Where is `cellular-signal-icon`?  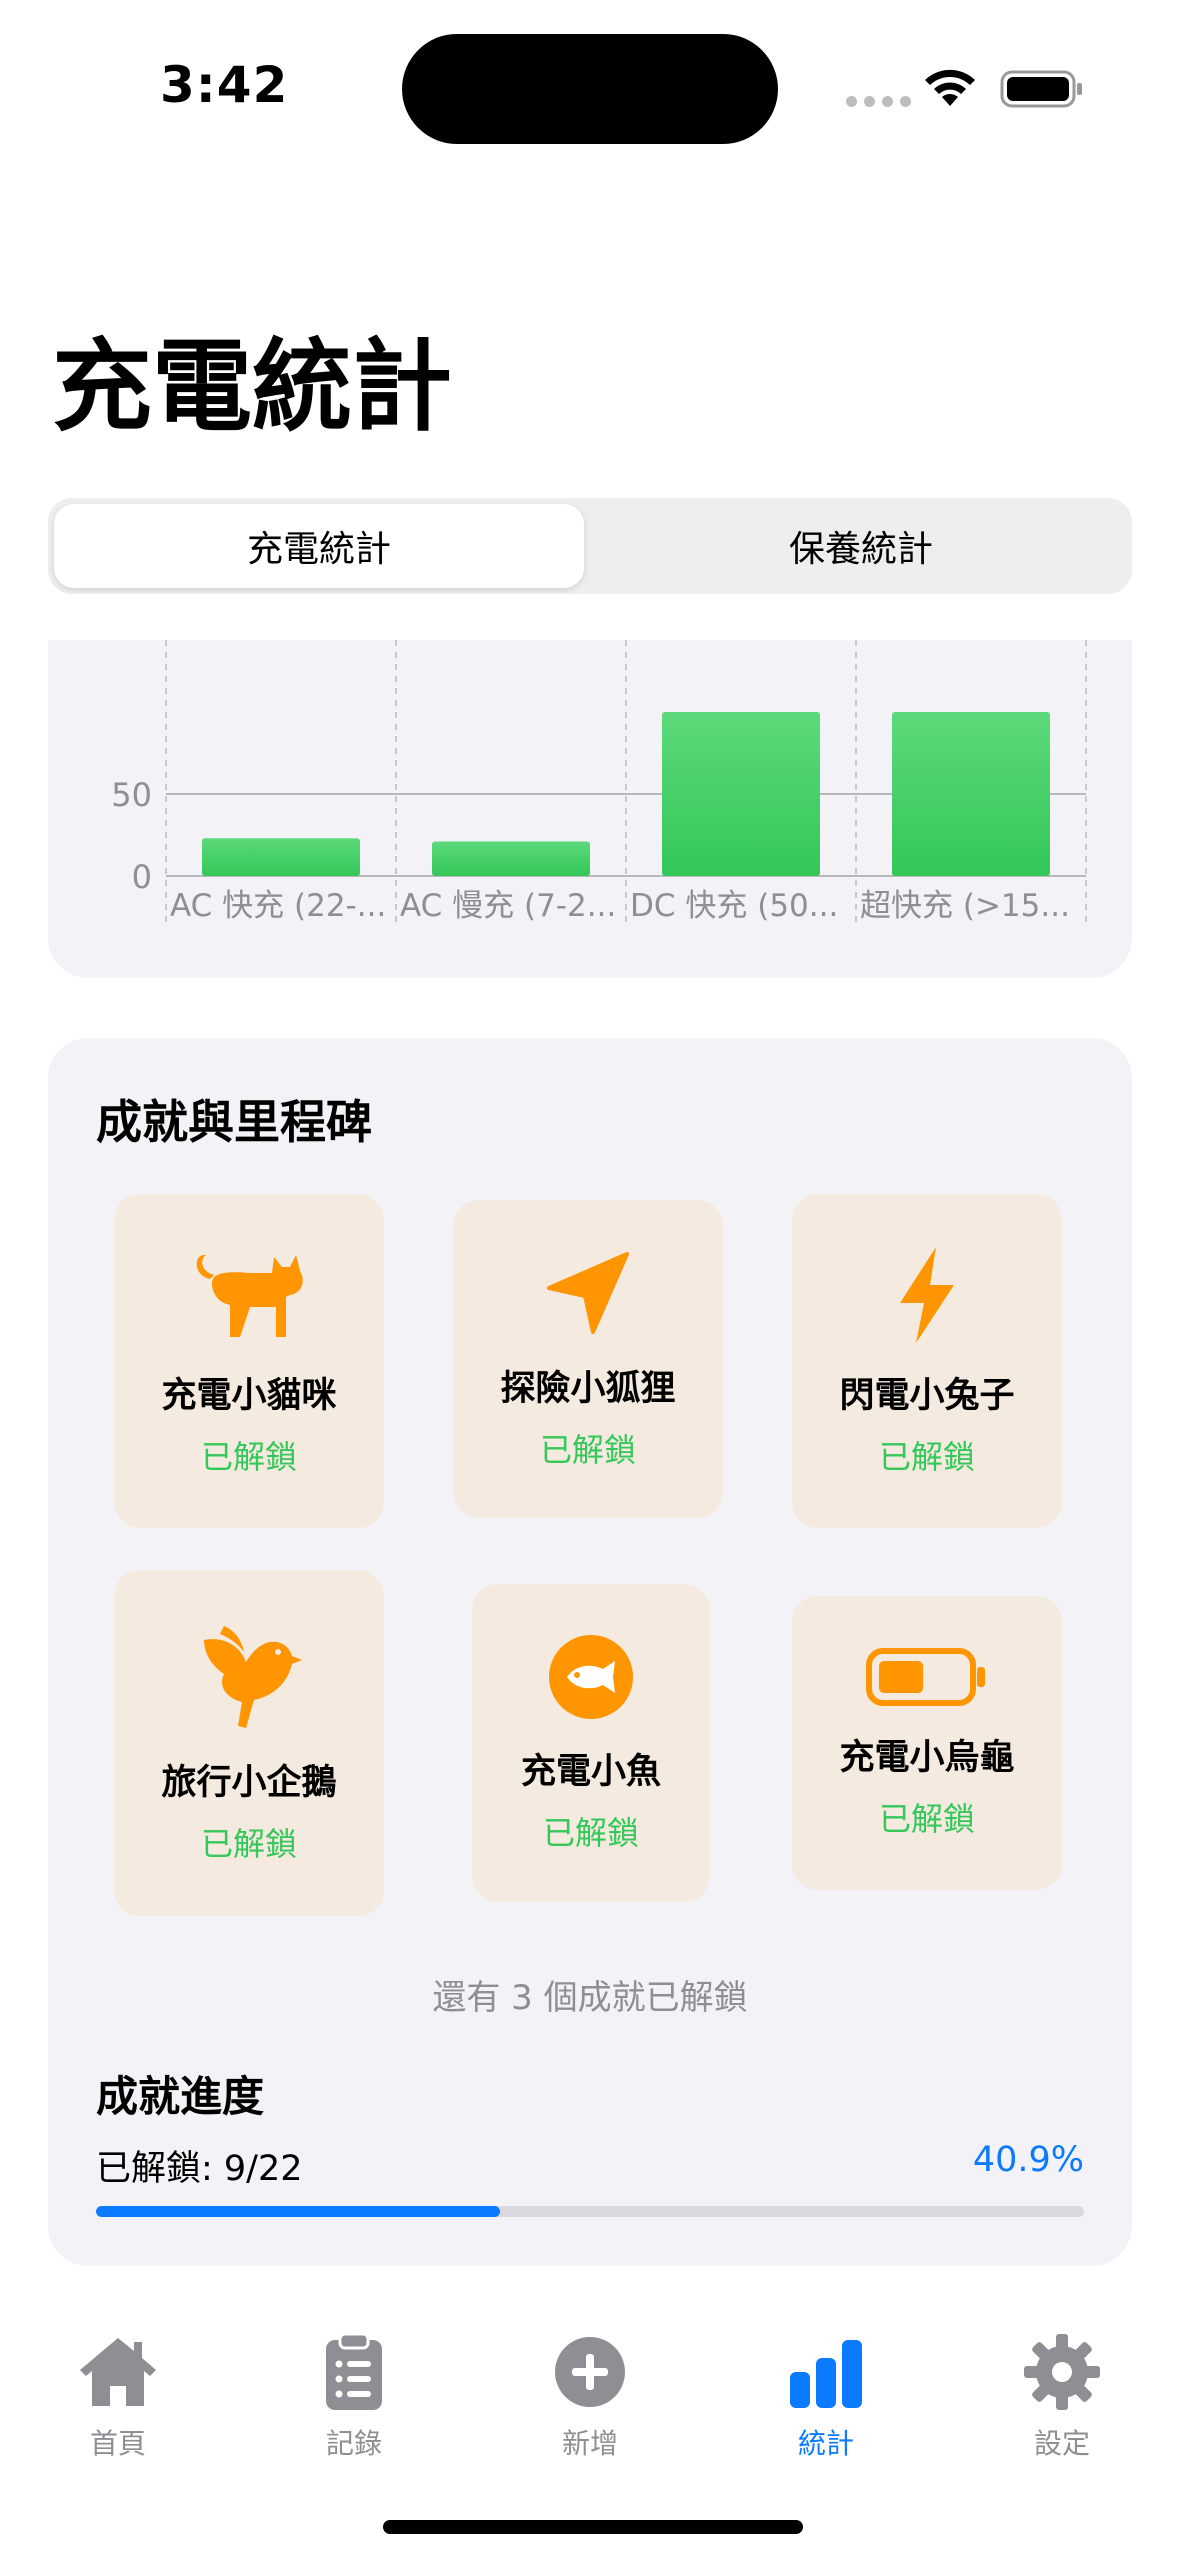
cellular-signal-icon is located at coordinates (878, 101).